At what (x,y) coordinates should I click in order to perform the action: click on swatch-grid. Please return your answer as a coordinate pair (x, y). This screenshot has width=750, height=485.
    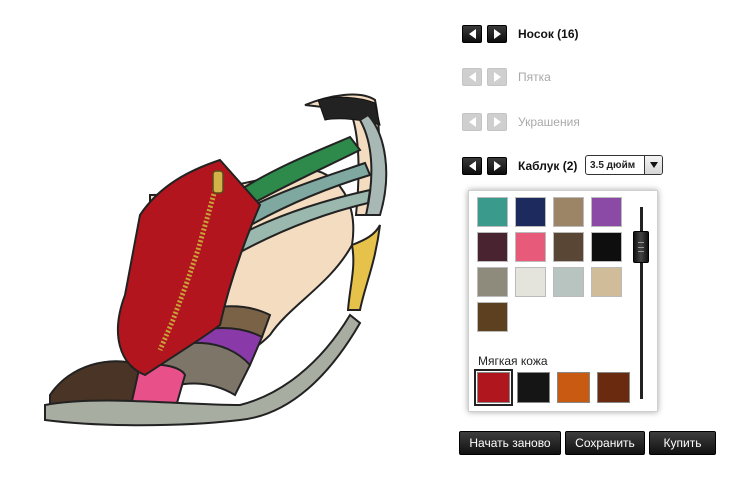
    Looking at the image, I should click on (549, 264).